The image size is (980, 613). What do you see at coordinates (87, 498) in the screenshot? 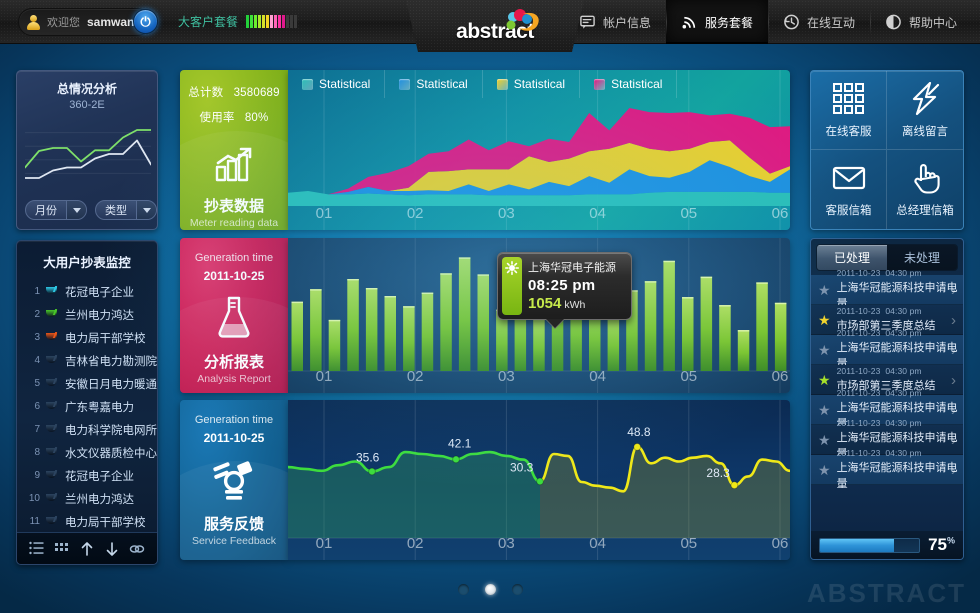
I see `user-list-item: 10 兰州电力鸿达` at bounding box center [87, 498].